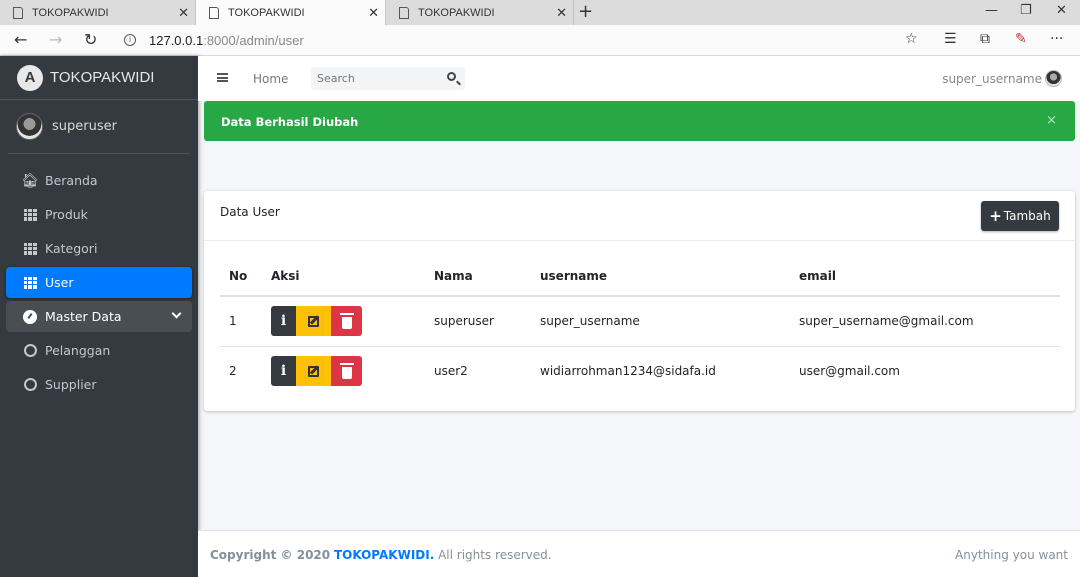  Describe the element at coordinates (233, 371) in the screenshot. I see `cell-no: 2` at that location.